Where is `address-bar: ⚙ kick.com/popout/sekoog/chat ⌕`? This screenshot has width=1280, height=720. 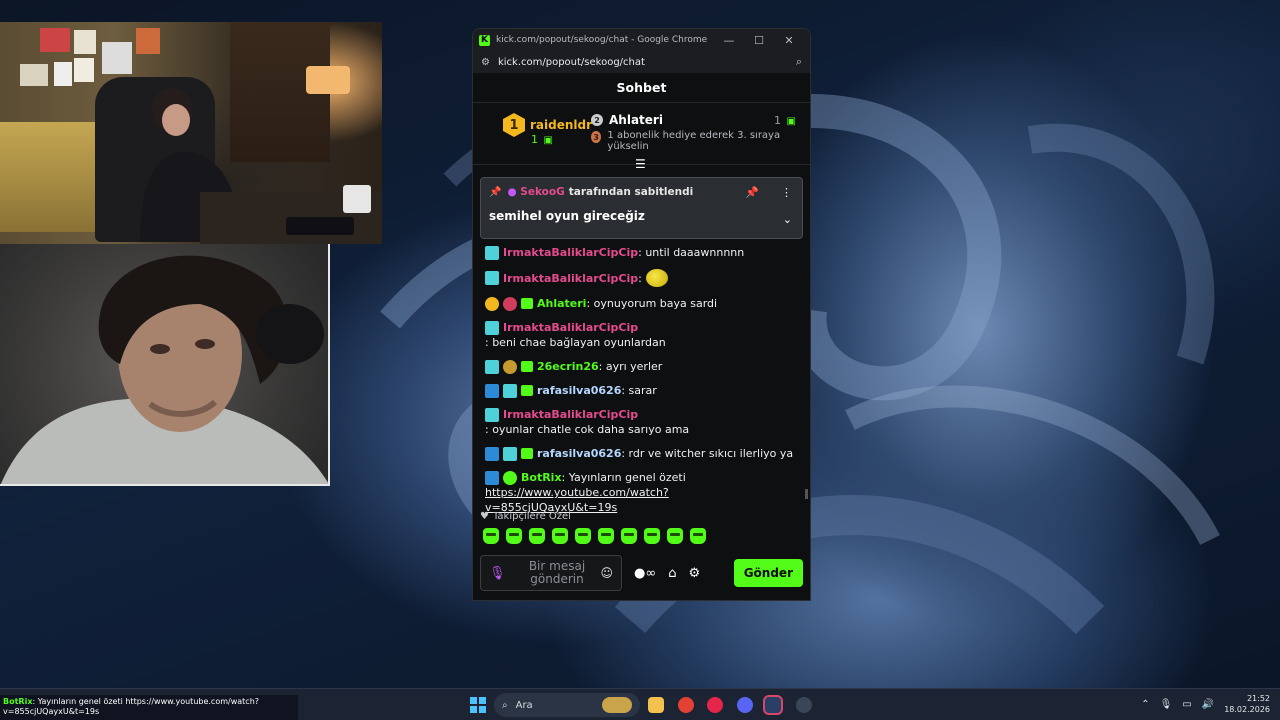
address-bar: ⚙ kick.com/popout/sekoog/chat ⌕ is located at coordinates (641, 62).